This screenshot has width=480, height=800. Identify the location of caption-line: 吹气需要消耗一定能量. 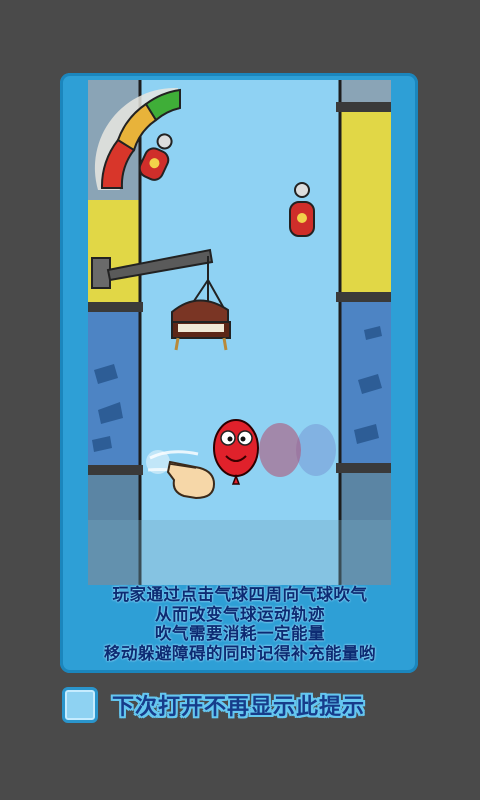
(240, 633).